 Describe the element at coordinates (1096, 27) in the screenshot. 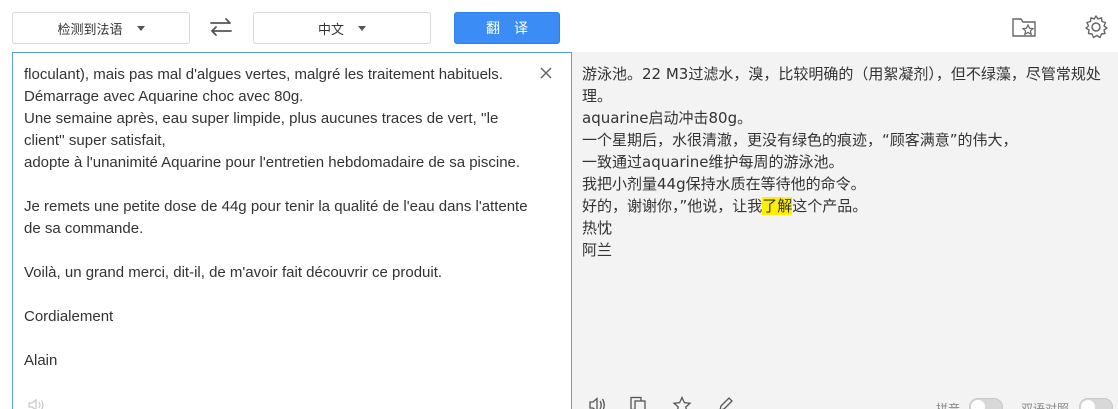

I see `gear-icon` at that location.